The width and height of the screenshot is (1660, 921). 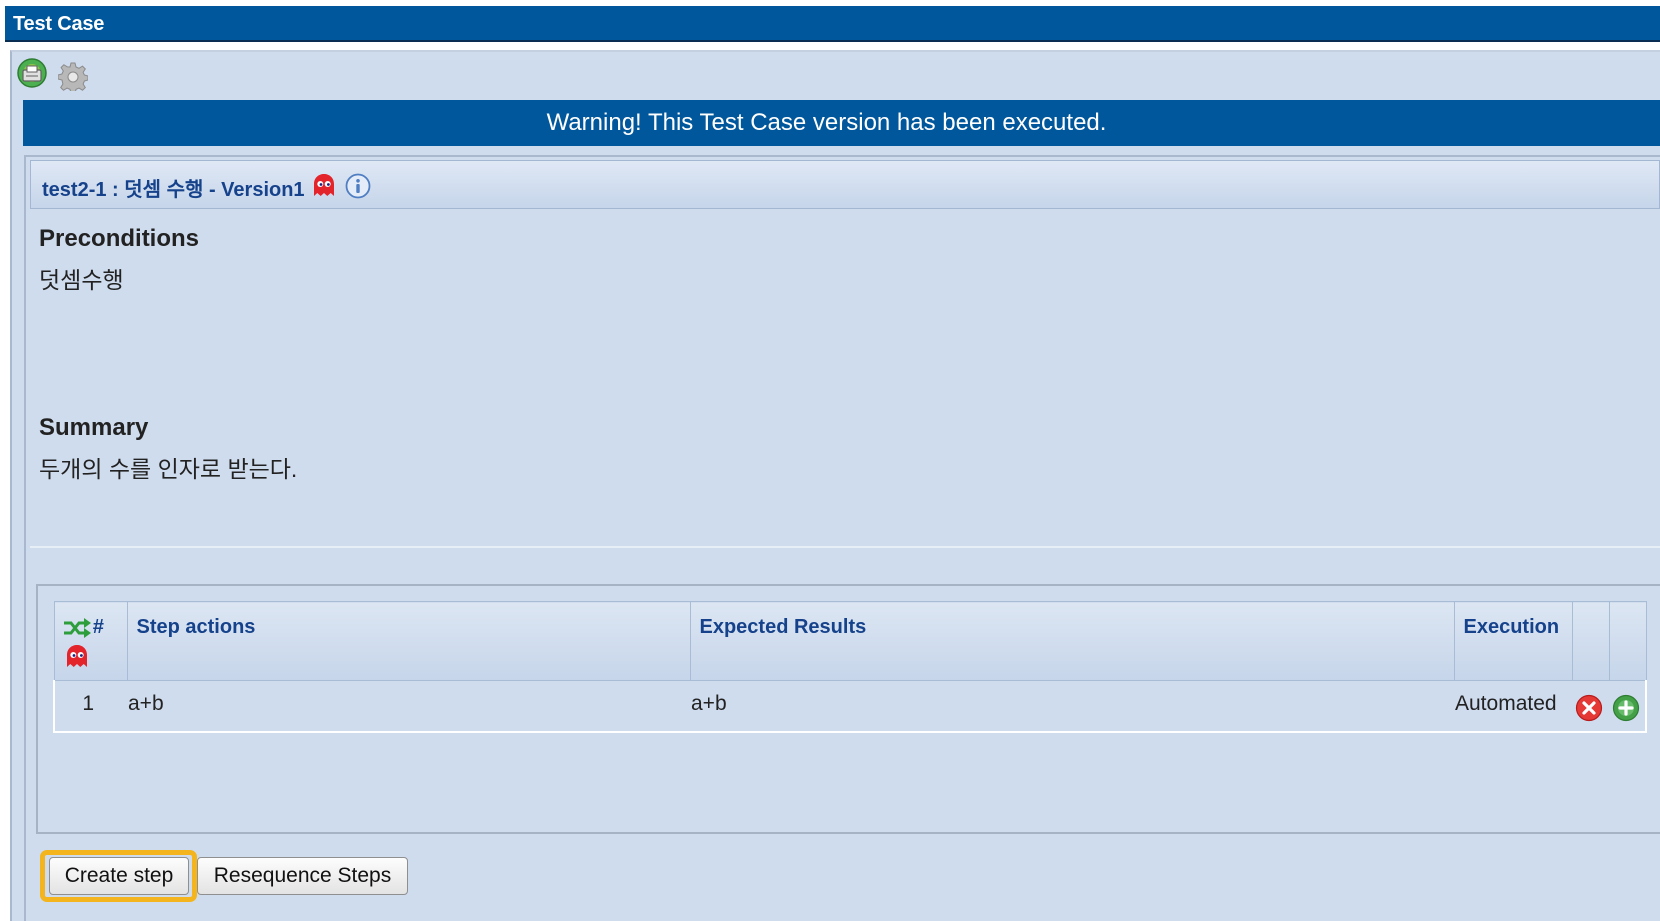 I want to click on delete-step-icon, so click(x=1589, y=708).